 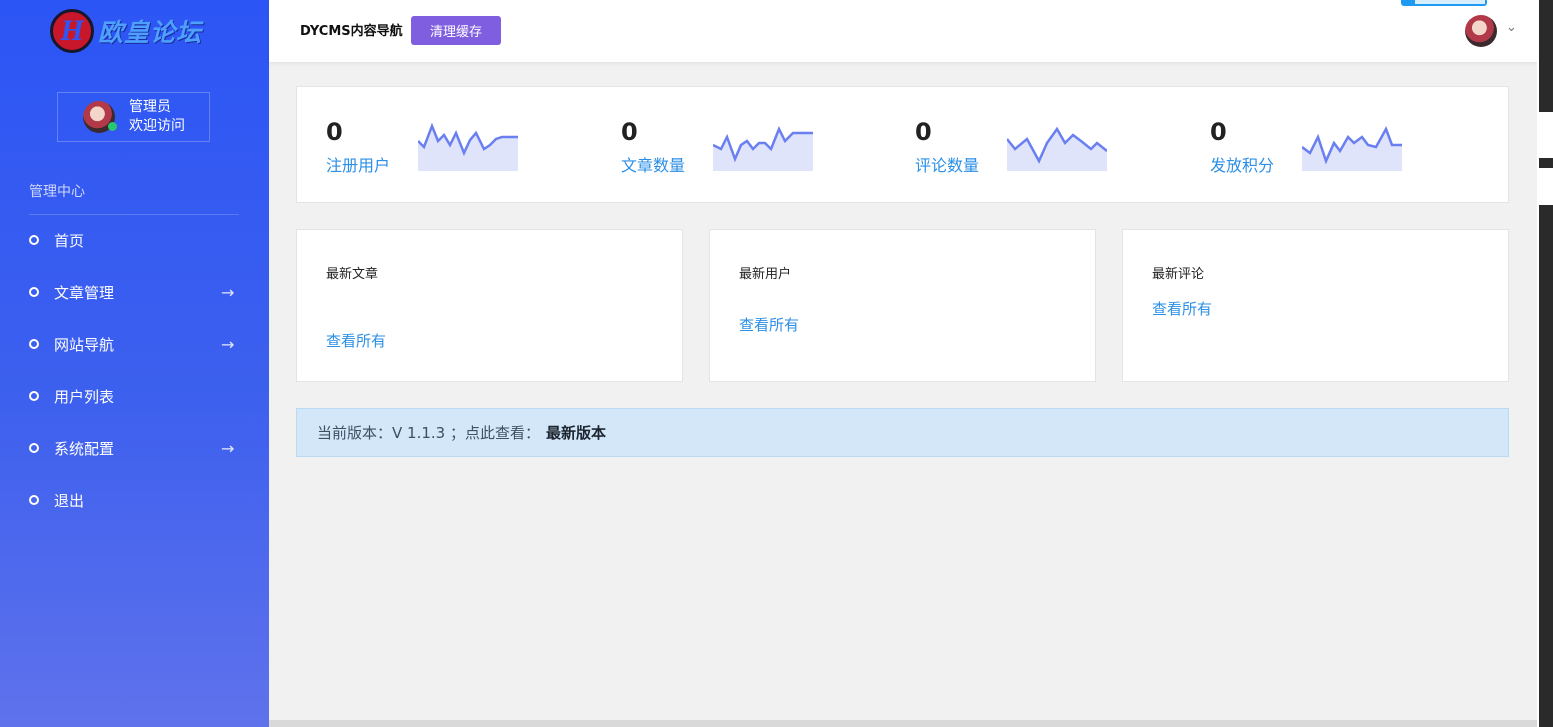 I want to click on version-text: 当前版本：V 1.1.3 ；点此查看：, so click(x=428, y=433).